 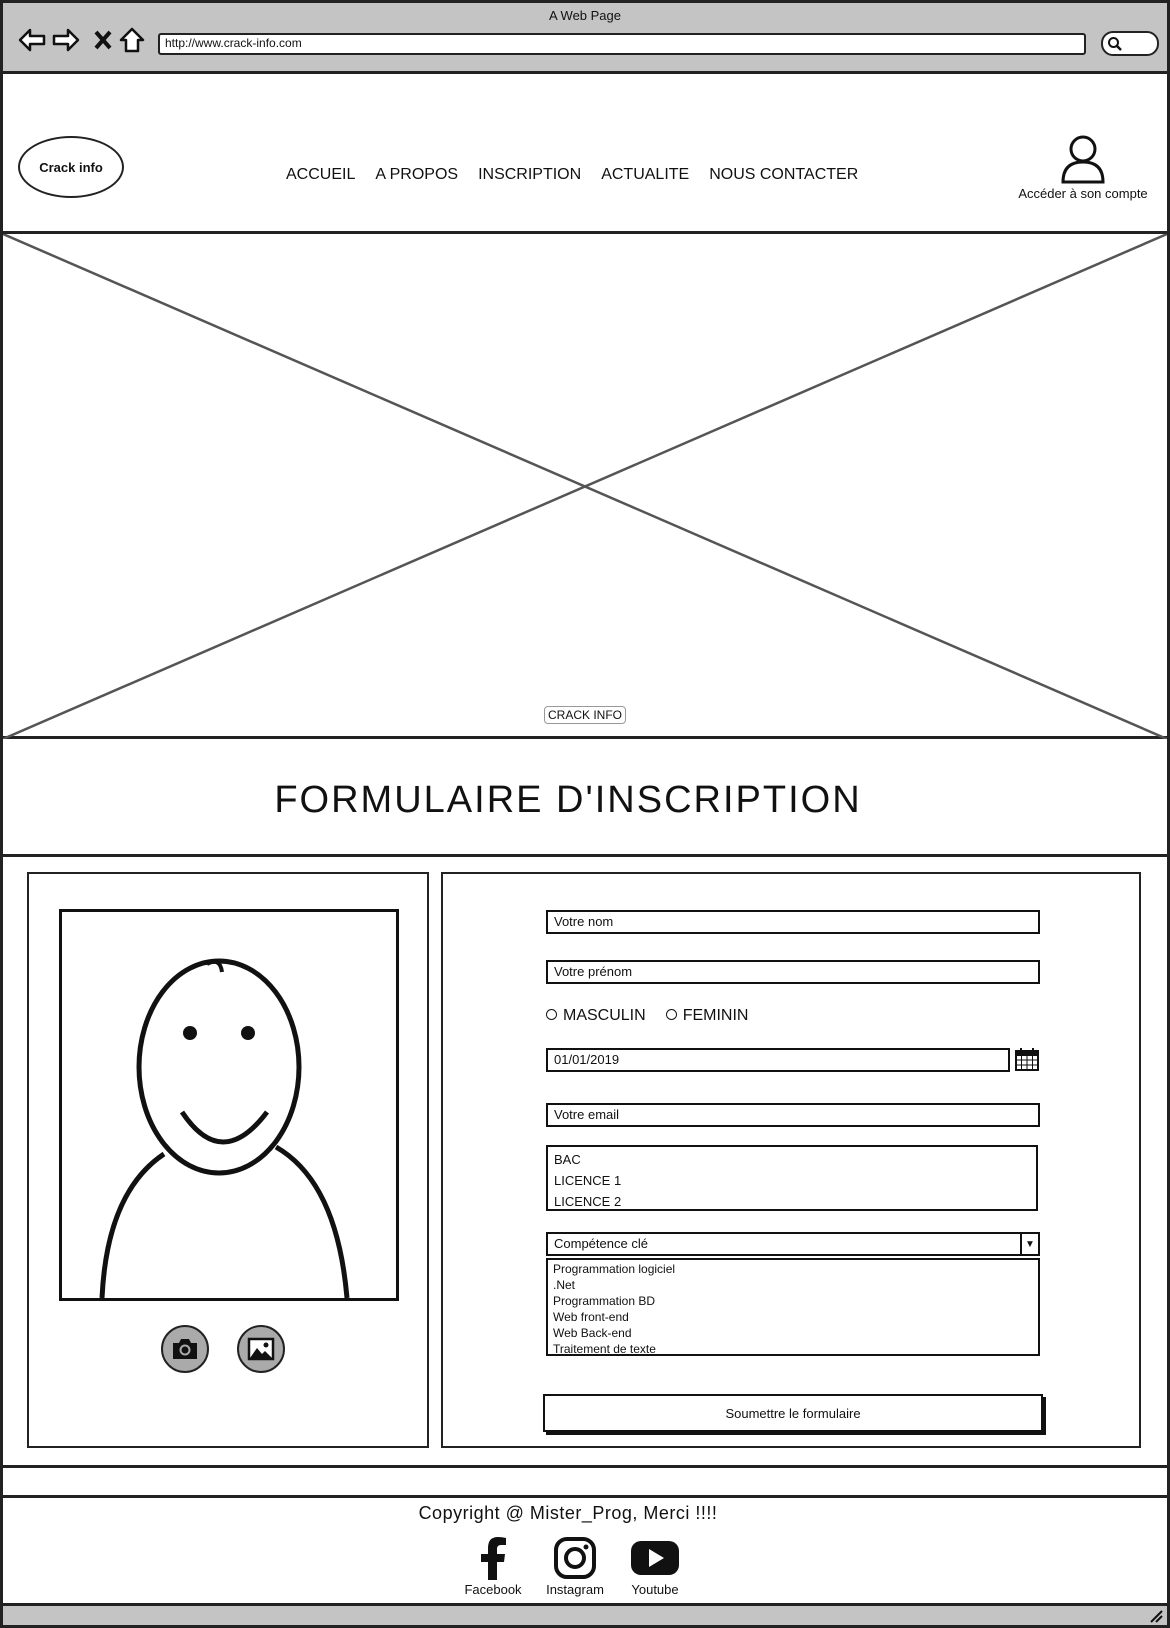 What do you see at coordinates (1083, 193) in the screenshot?
I see `account-label: Accéder à son compte` at bounding box center [1083, 193].